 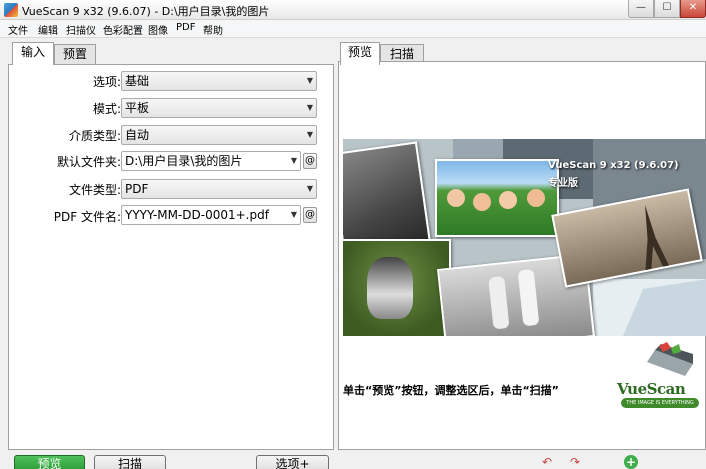 I want to click on rotate-right-icon: ↷, so click(x=575, y=462).